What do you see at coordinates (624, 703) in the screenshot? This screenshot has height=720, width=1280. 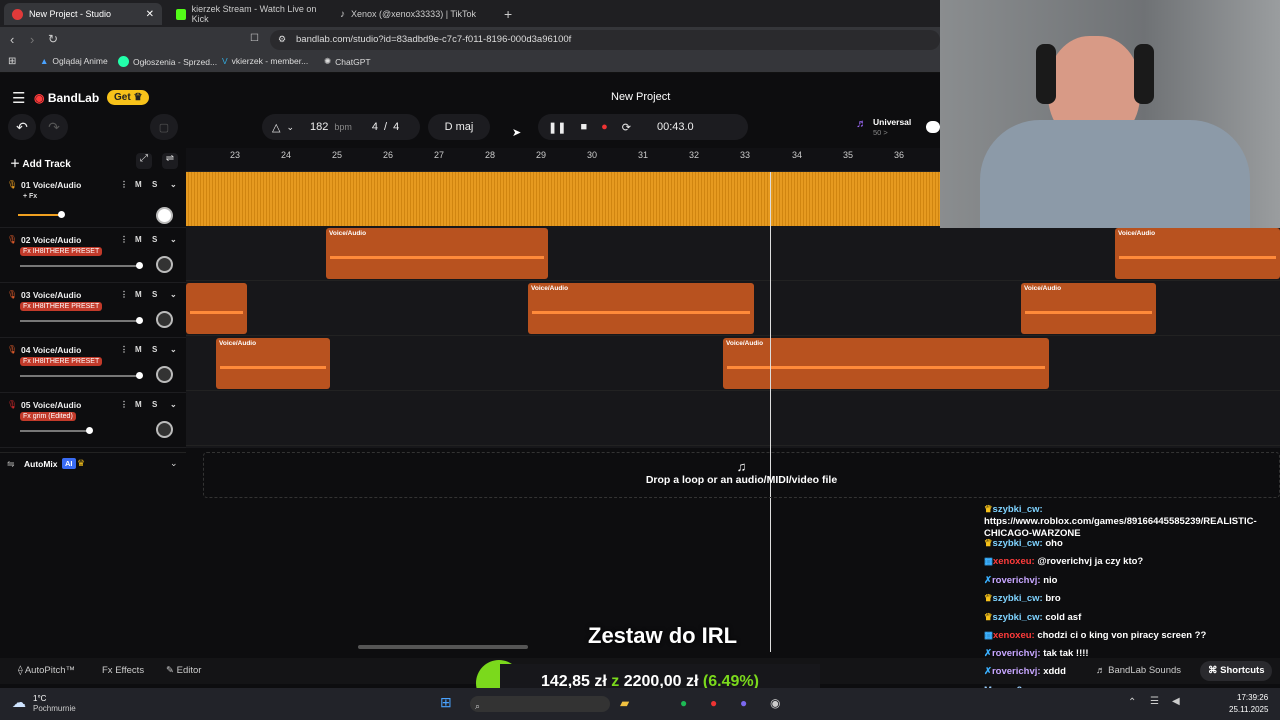 I see `folder-icon: ▰` at bounding box center [624, 703].